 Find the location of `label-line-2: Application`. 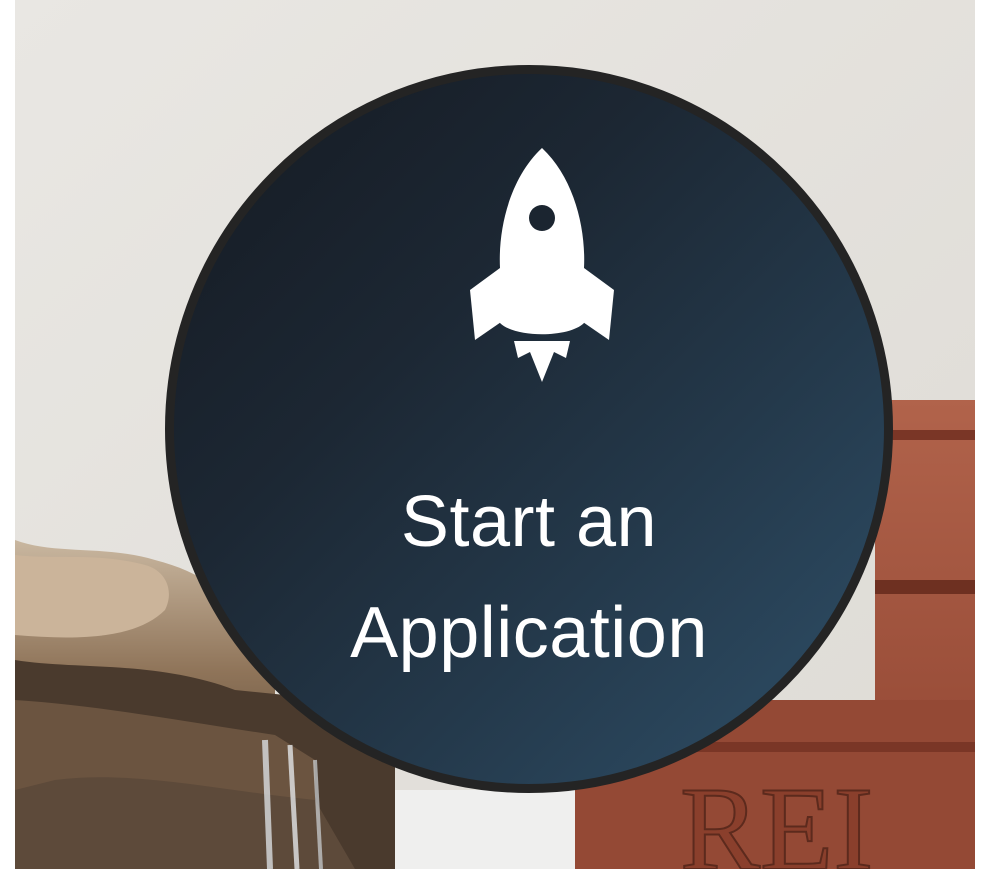

label-line-2: Application is located at coordinates (529, 633).